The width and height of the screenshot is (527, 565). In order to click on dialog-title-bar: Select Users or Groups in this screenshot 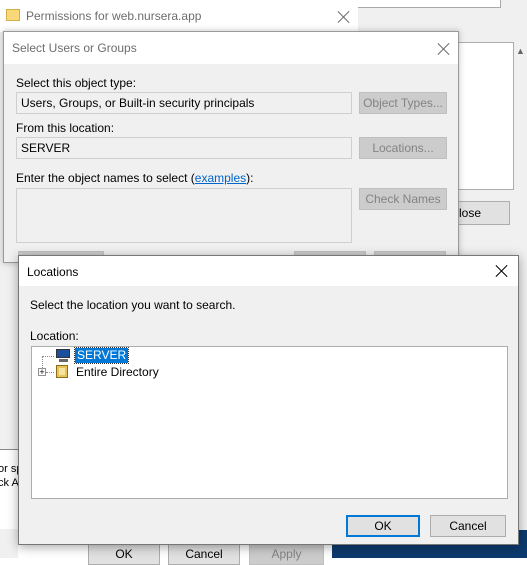, I will do `click(231, 48)`.